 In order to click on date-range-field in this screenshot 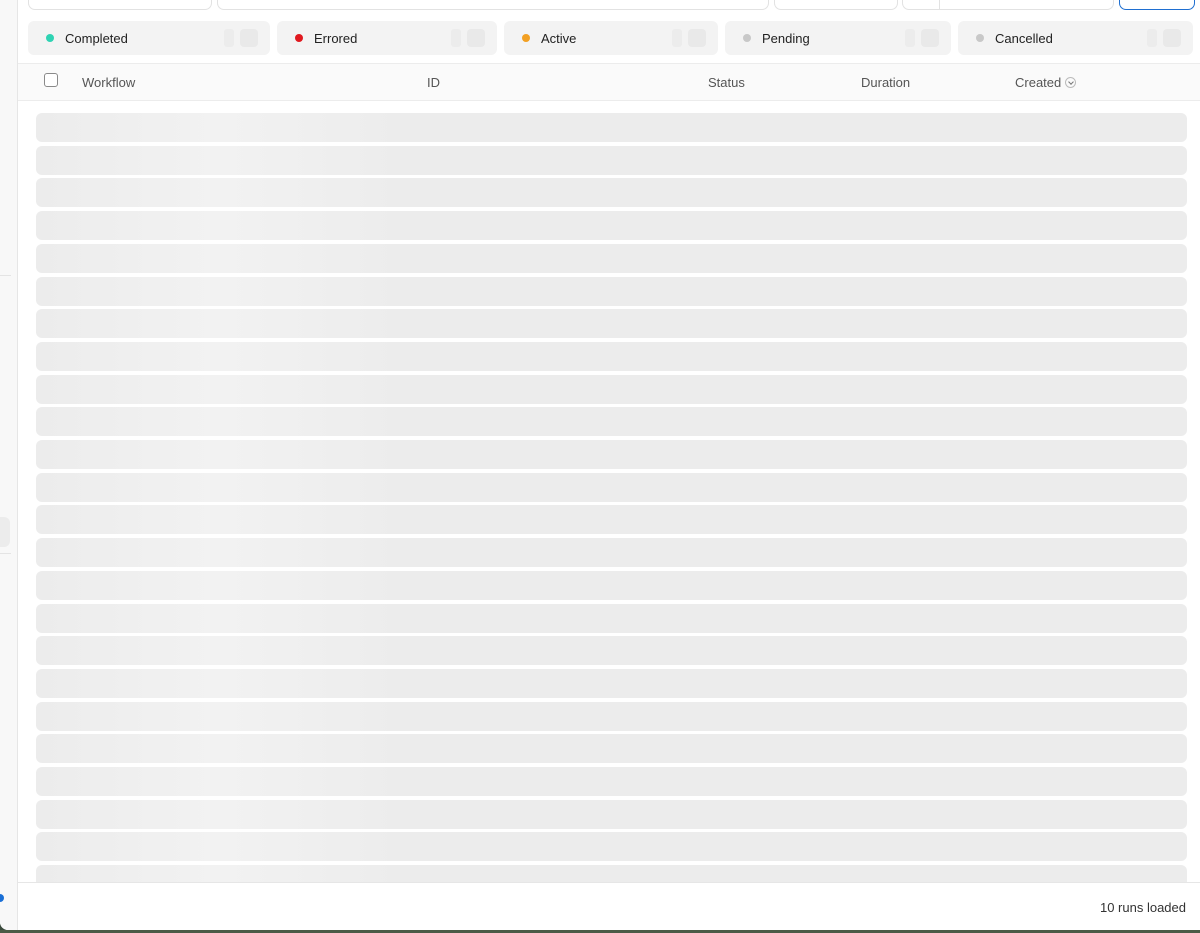, I will do `click(1008, 5)`.